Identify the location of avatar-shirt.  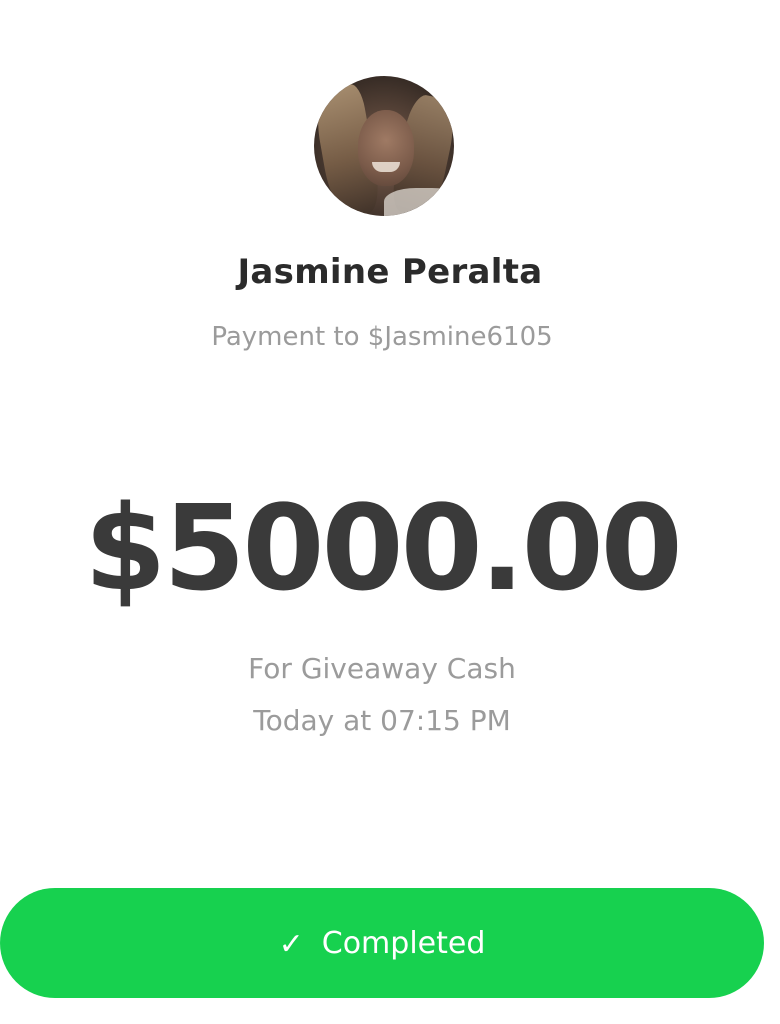
(419, 202).